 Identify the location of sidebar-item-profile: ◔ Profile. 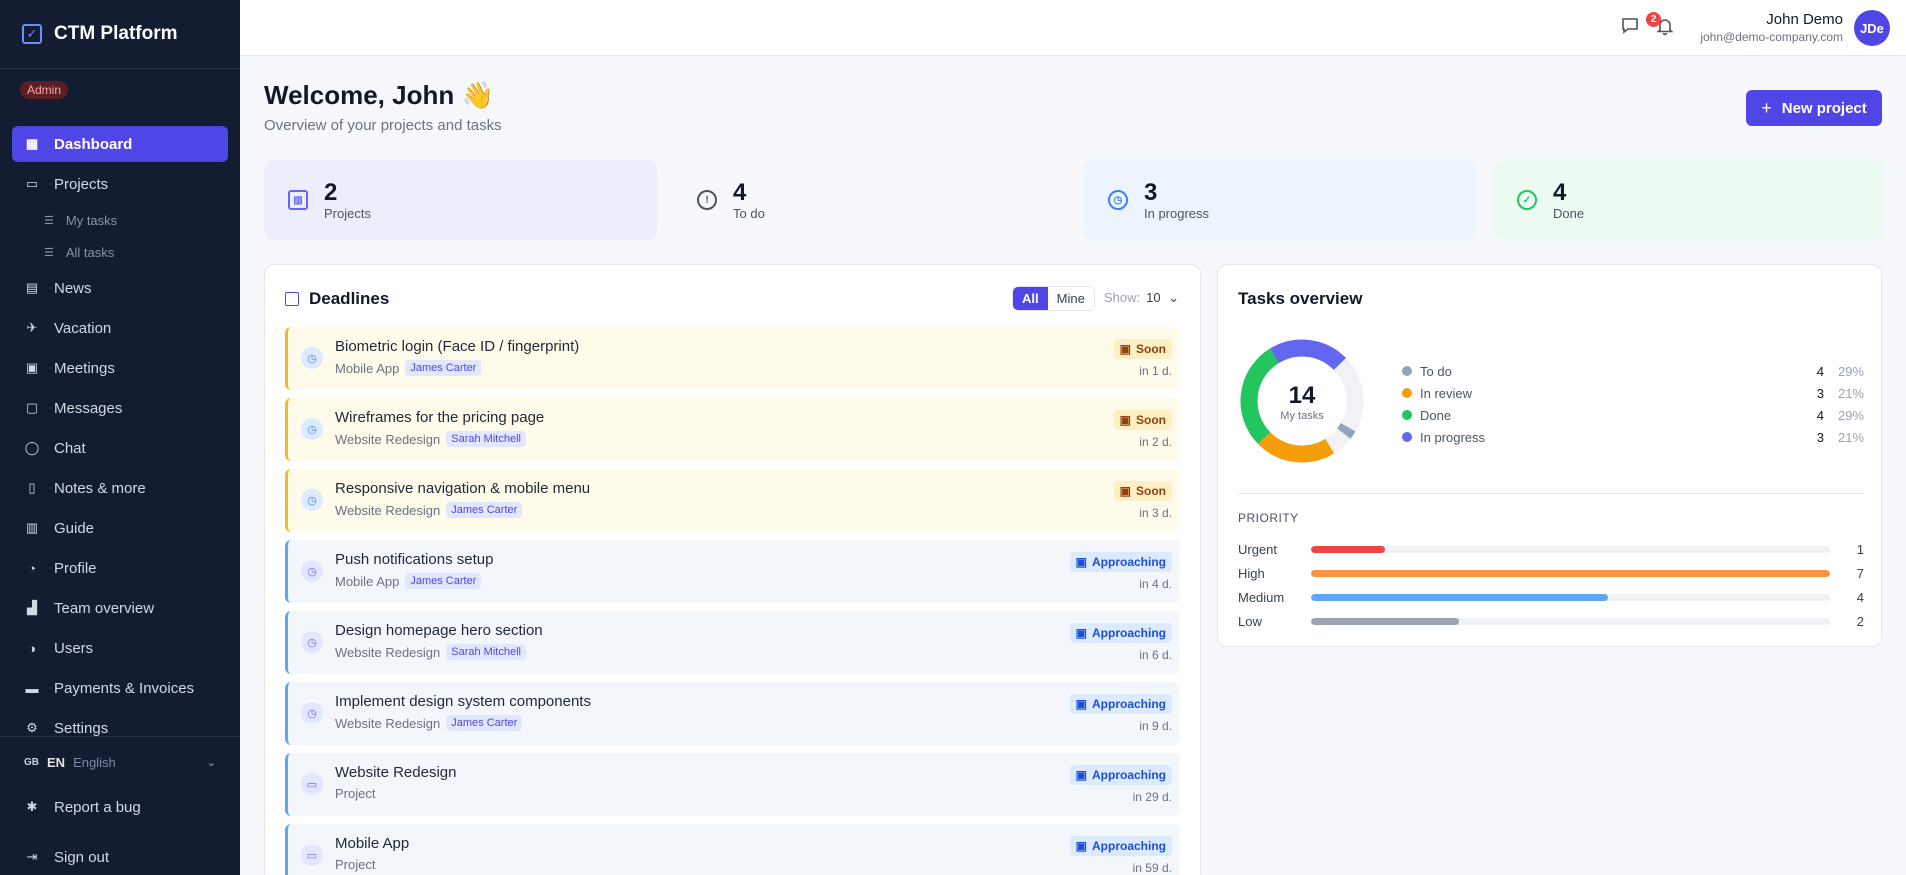
(120, 568).